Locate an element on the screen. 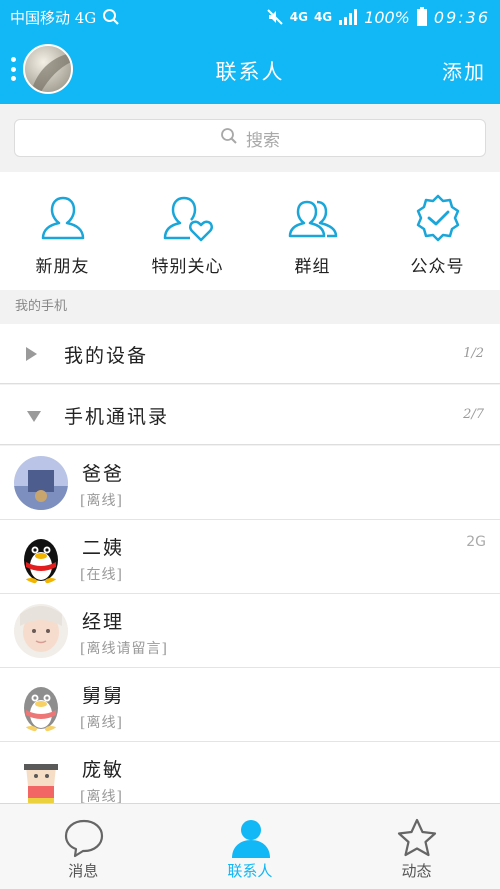 The image size is (500, 889). contact-name: 庞敏 is located at coordinates (103, 770).